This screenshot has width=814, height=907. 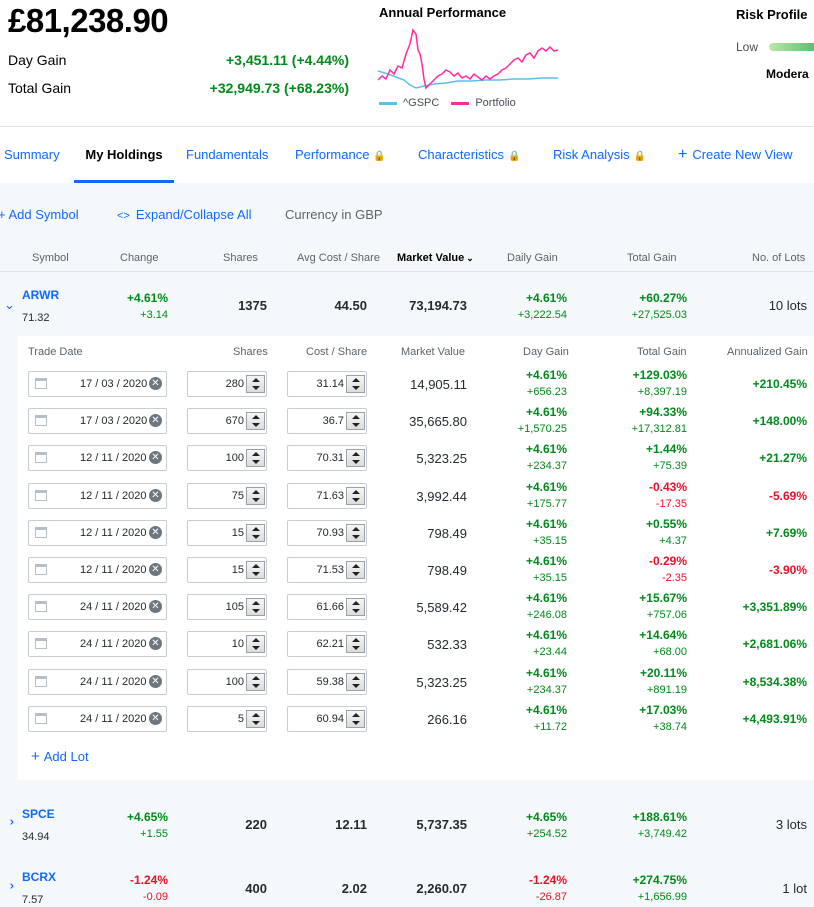 What do you see at coordinates (327, 718) in the screenshot?
I see `cost-stepper: 60.94` at bounding box center [327, 718].